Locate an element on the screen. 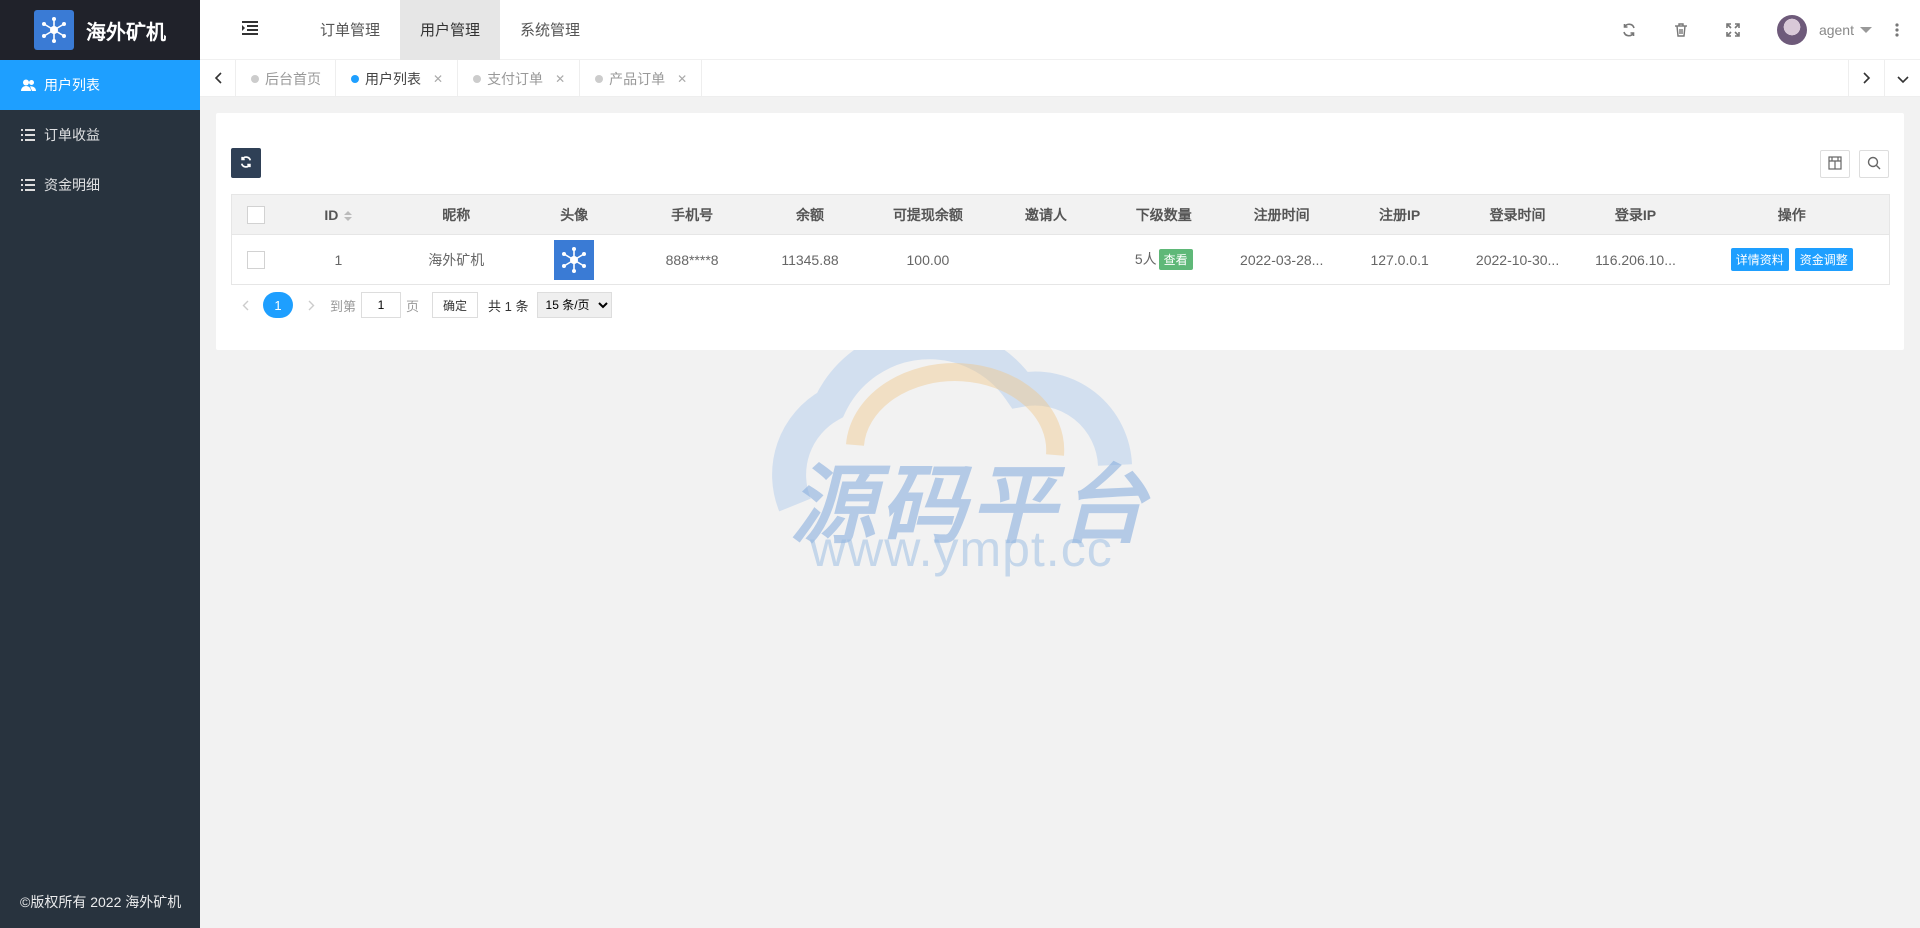 Image resolution: width=1920 pixels, height=928 pixels. cell-reg-ip: 127.0.0.1 is located at coordinates (1399, 259).